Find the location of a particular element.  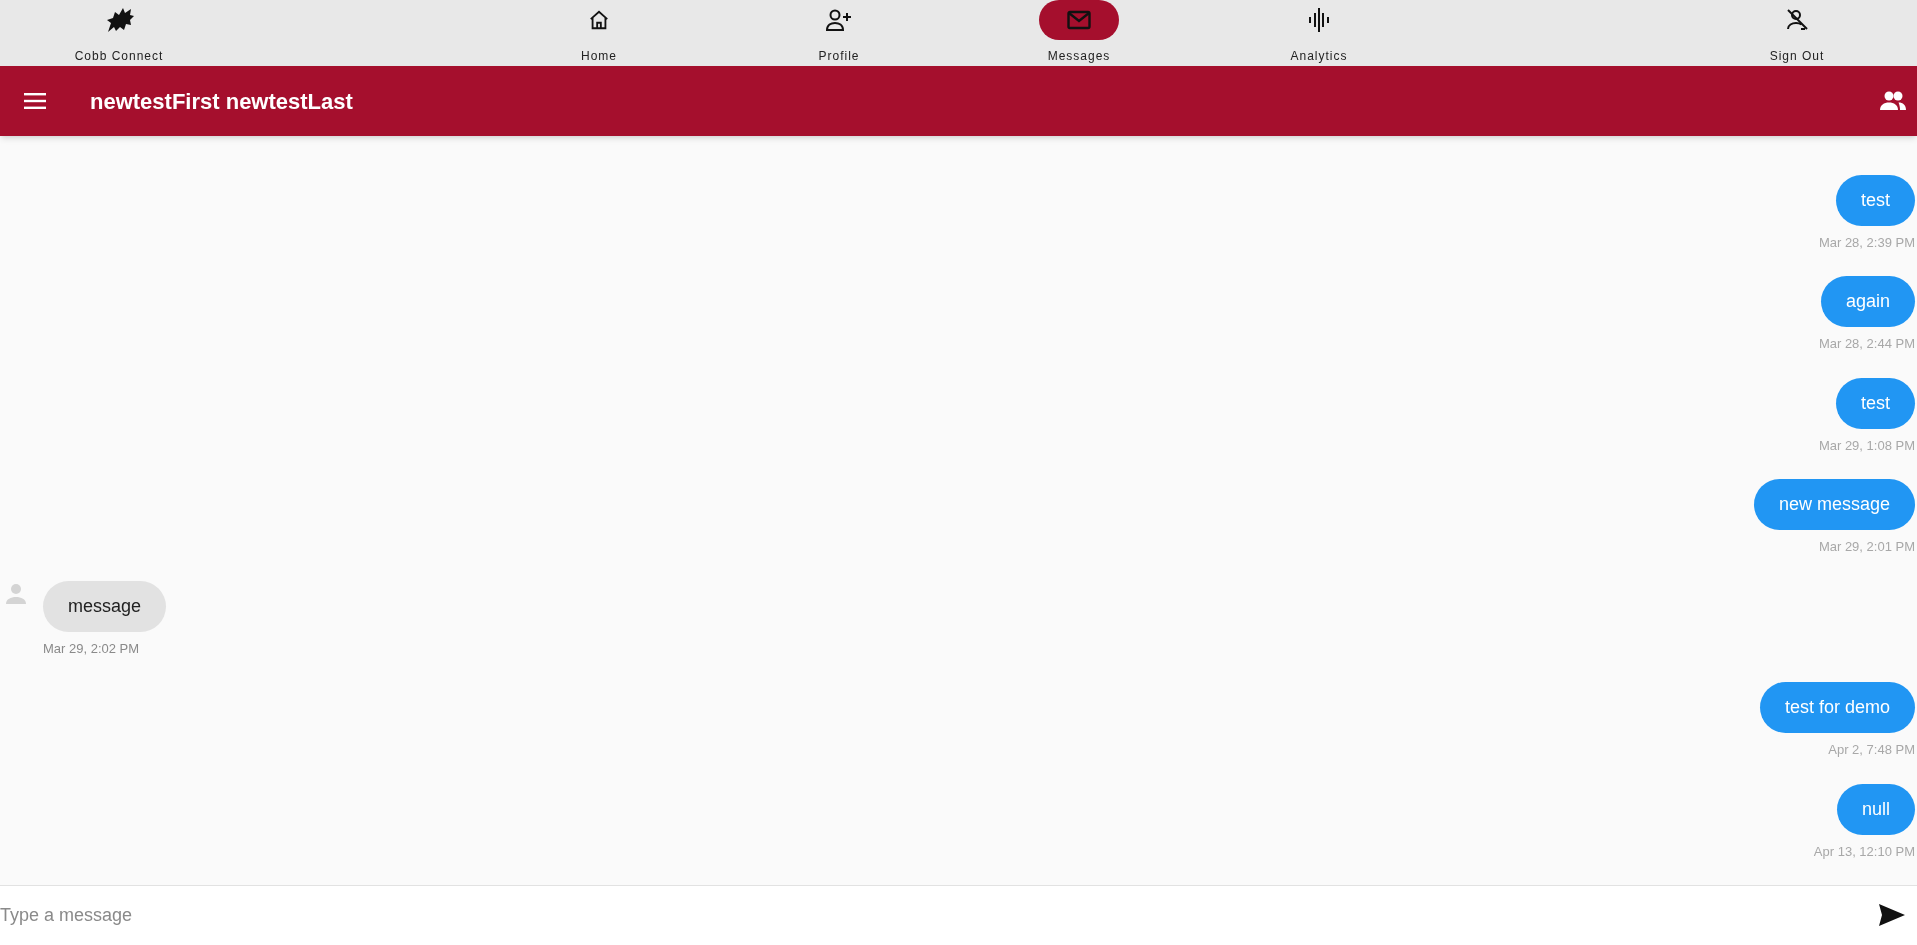

home-icon is located at coordinates (599, 20).